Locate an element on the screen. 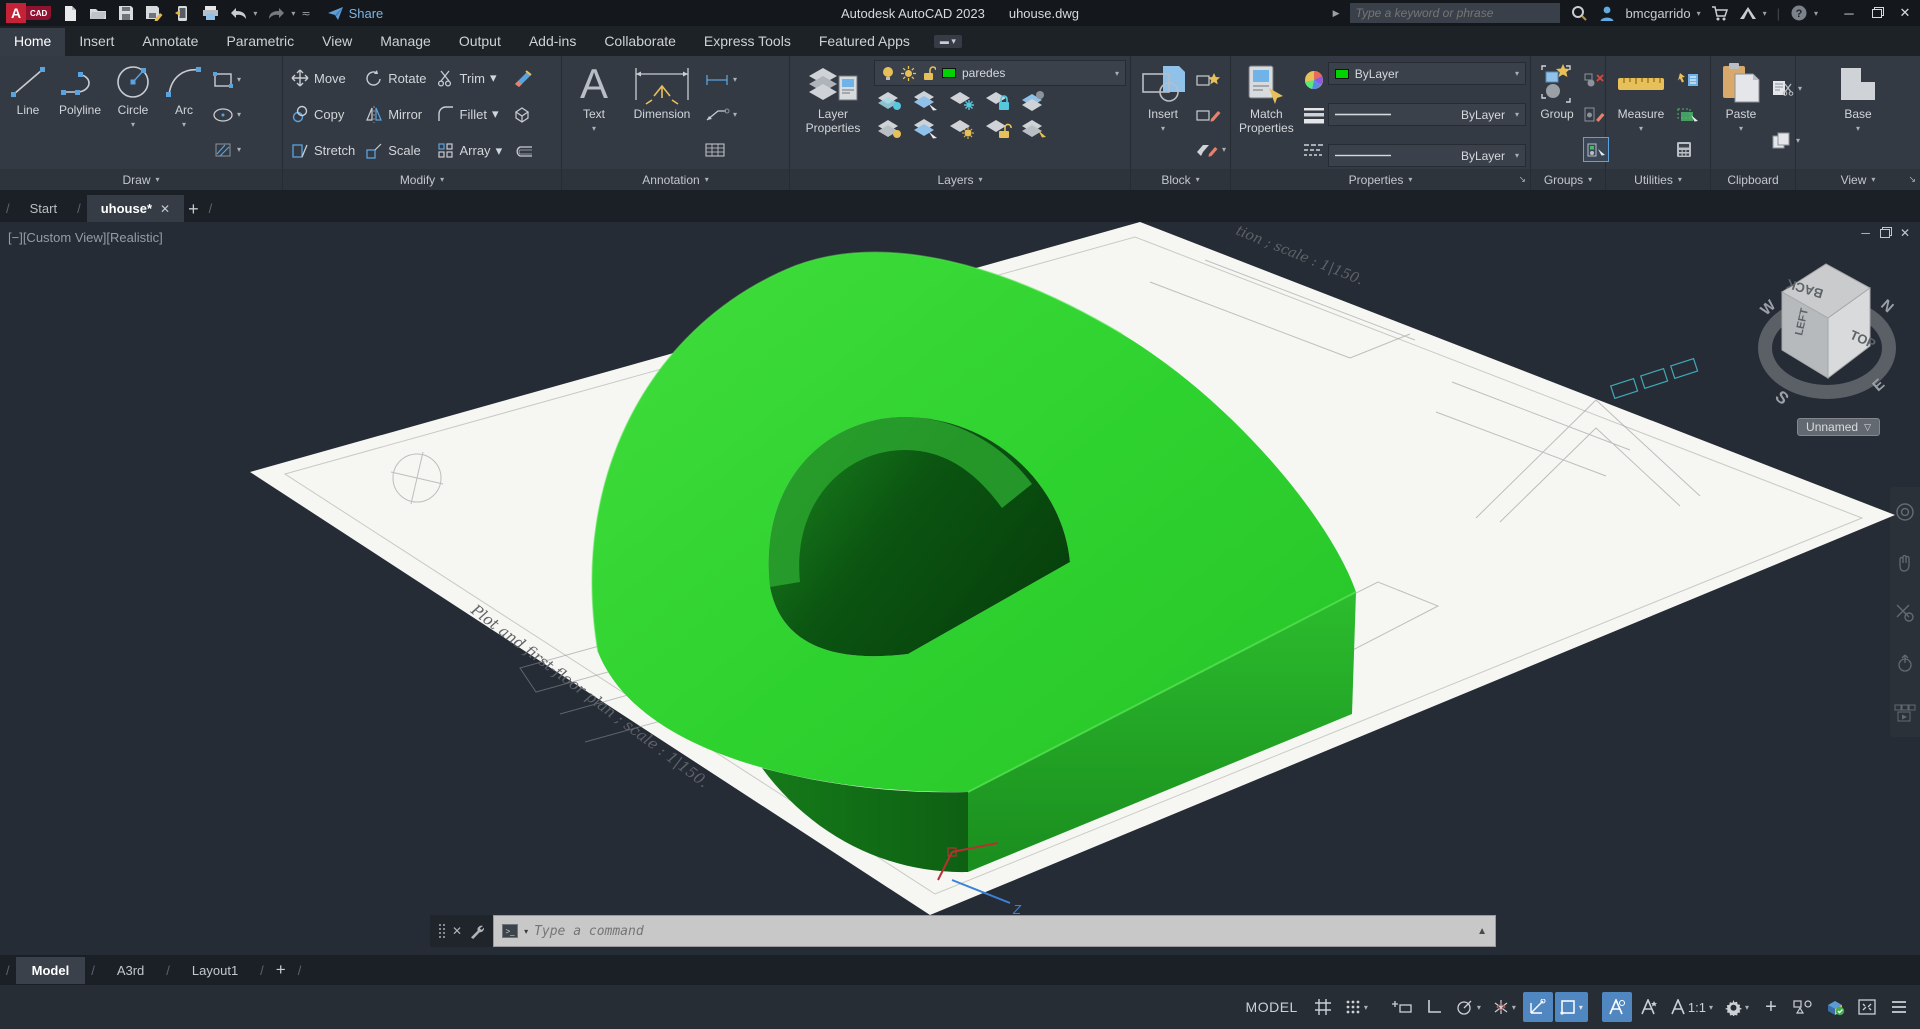 This screenshot has height=1029, width=1920. share-button: Share is located at coordinates (355, 13).